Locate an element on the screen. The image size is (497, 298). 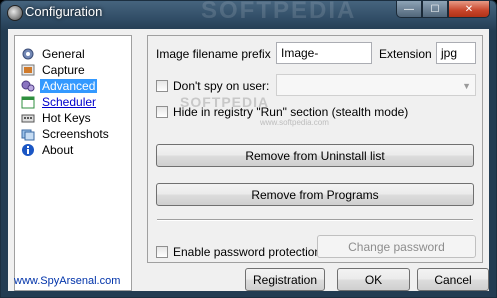
nav-item-scheduler: Scheduler is located at coordinates (59, 101).